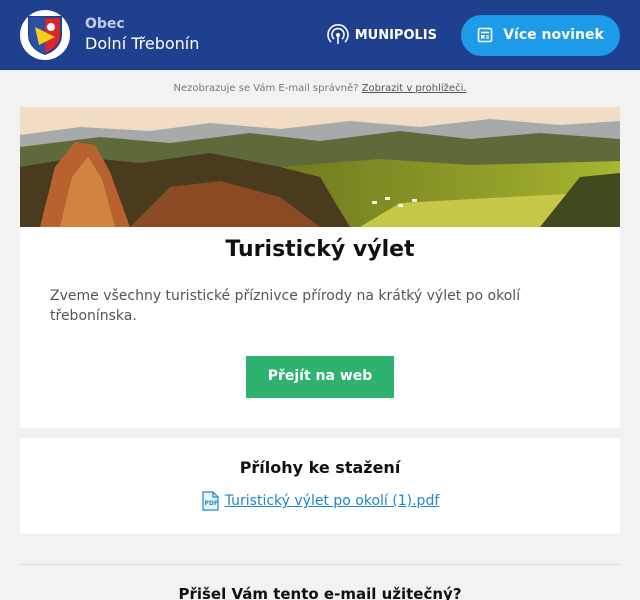 The width and height of the screenshot is (640, 600). I want to click on town-crest-logo, so click(45, 35).